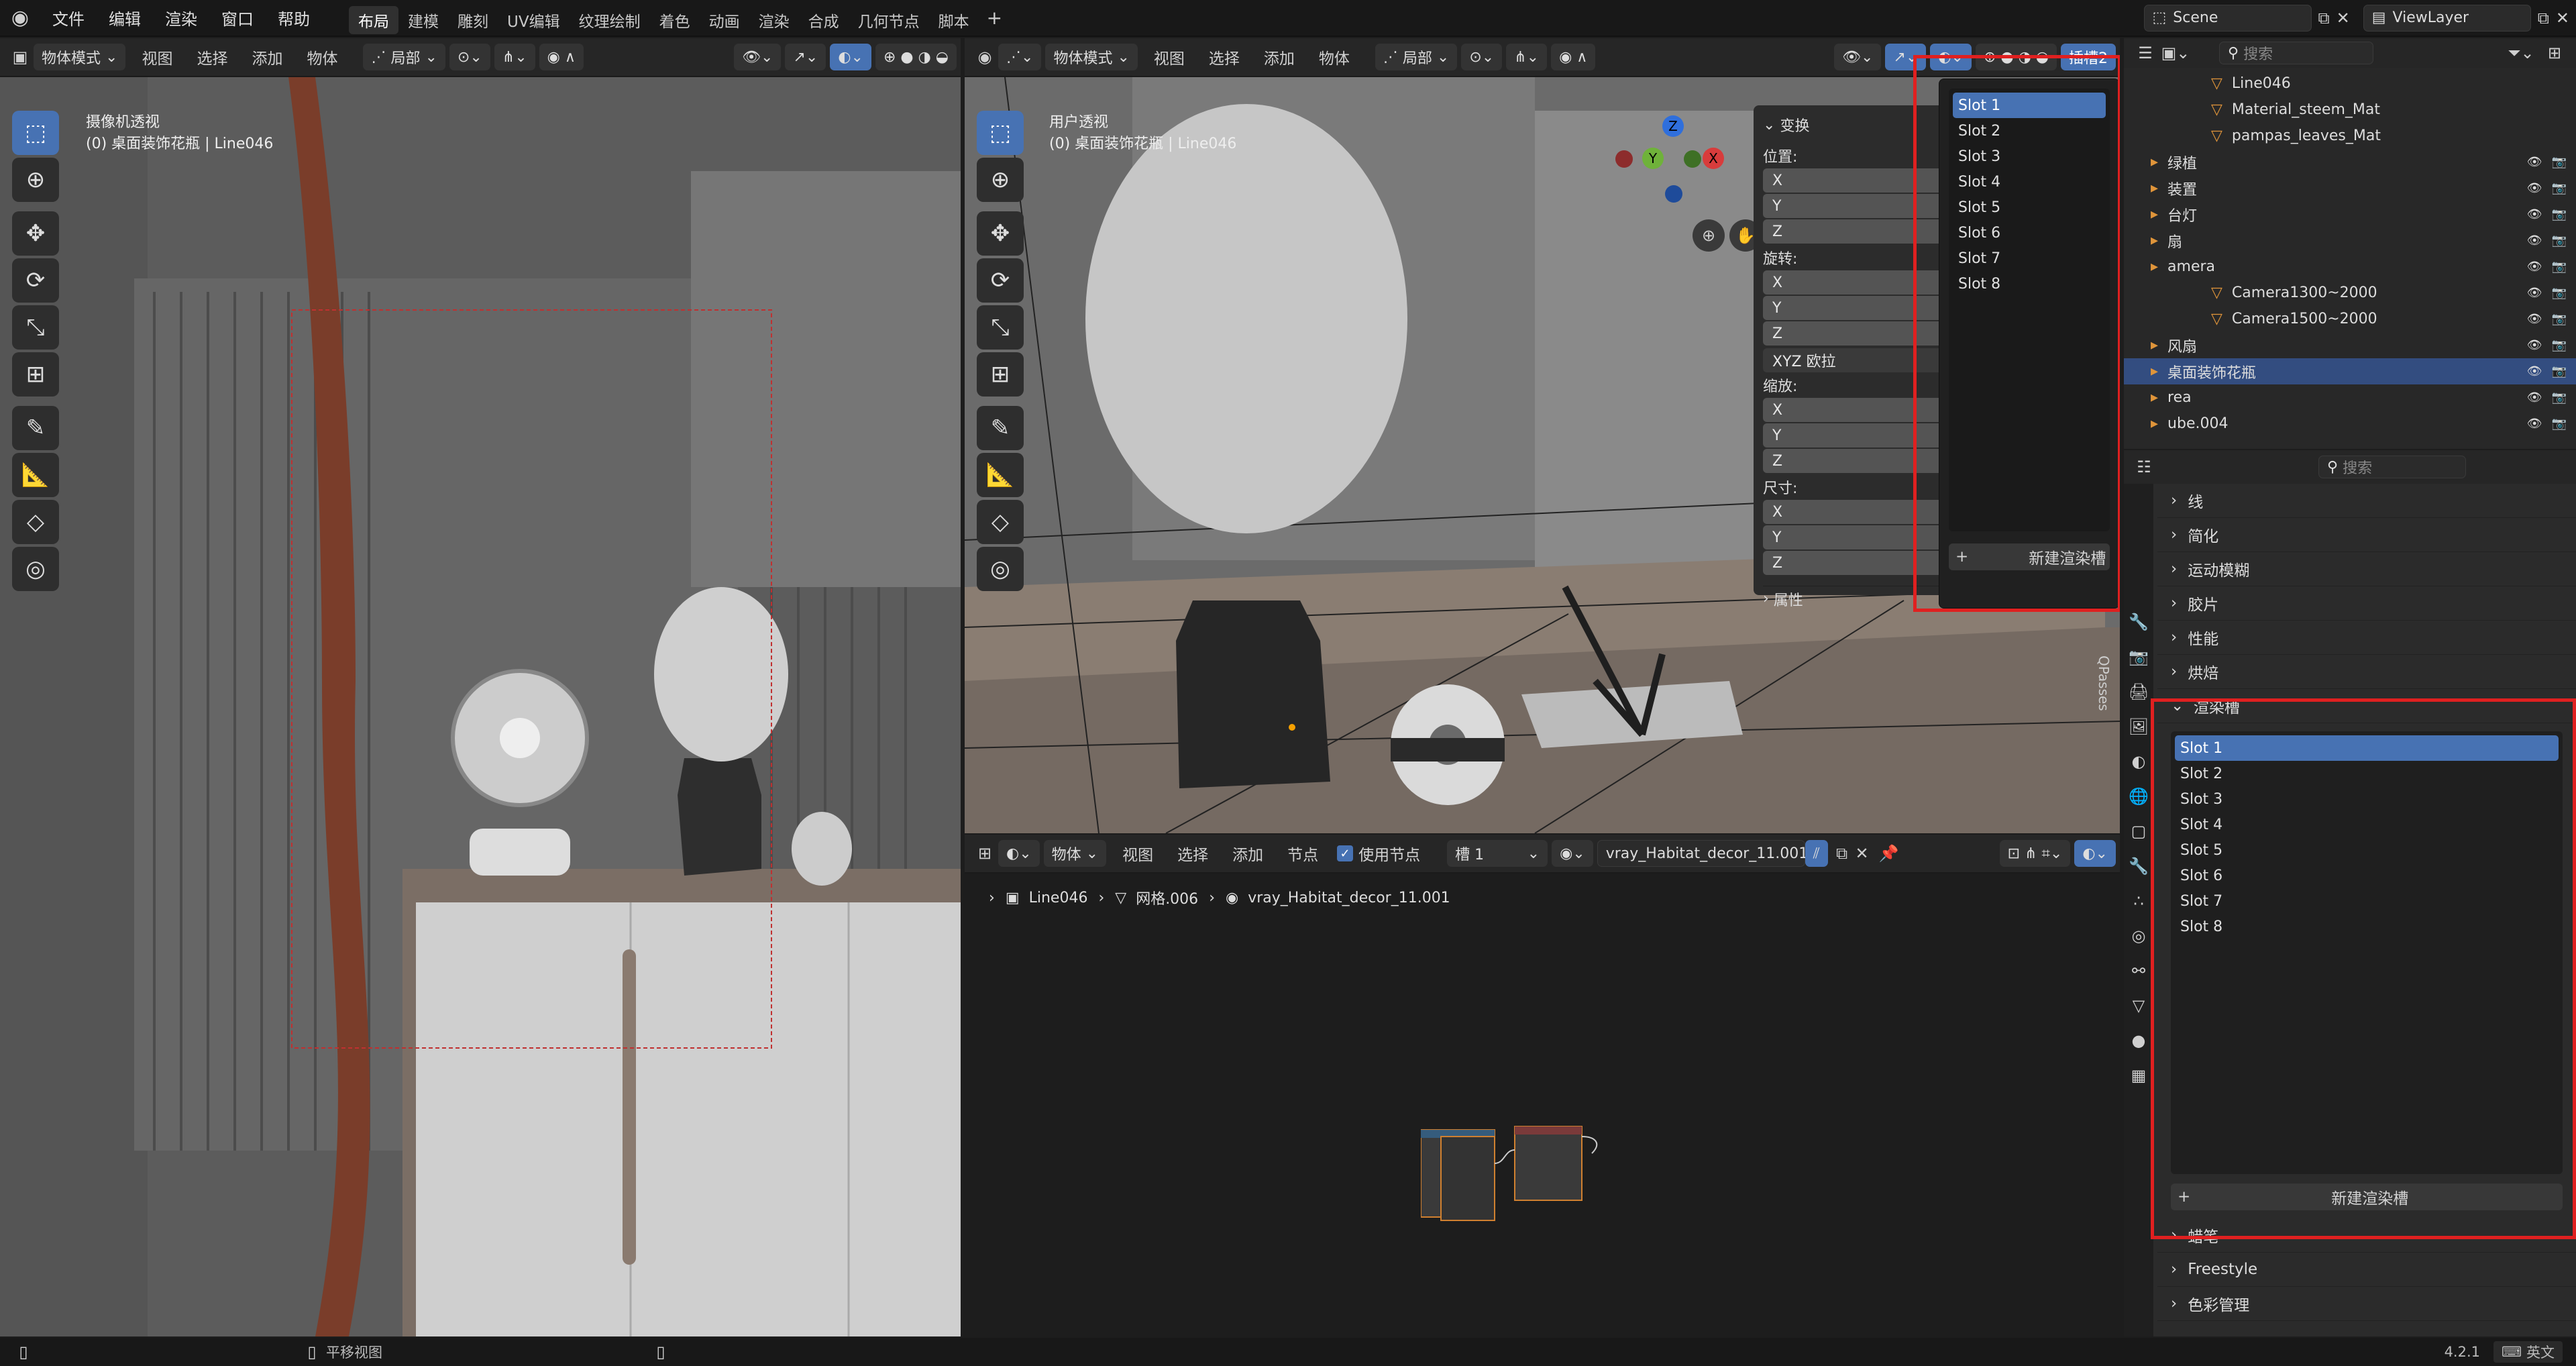 Image resolution: width=2576 pixels, height=1366 pixels. I want to click on outliner-row: ▸ 扇 👁 📷, so click(2350, 241).